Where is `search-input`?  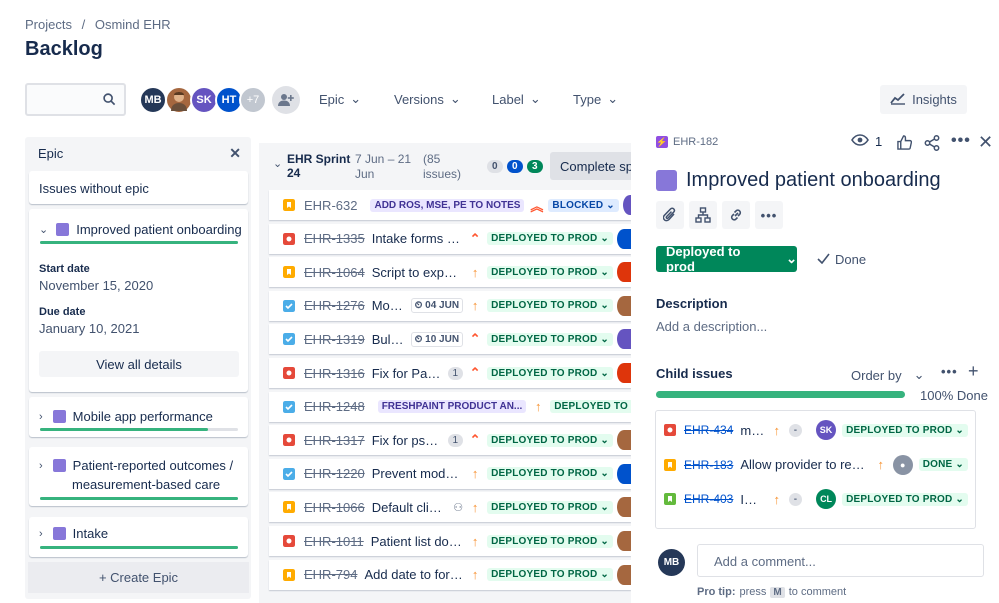
search-input is located at coordinates (75, 99).